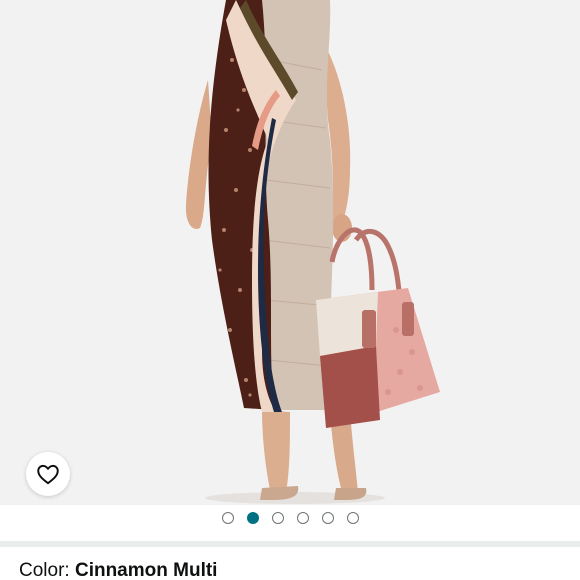 The width and height of the screenshot is (580, 580). What do you see at coordinates (290, 544) in the screenshot?
I see `section-divider` at bounding box center [290, 544].